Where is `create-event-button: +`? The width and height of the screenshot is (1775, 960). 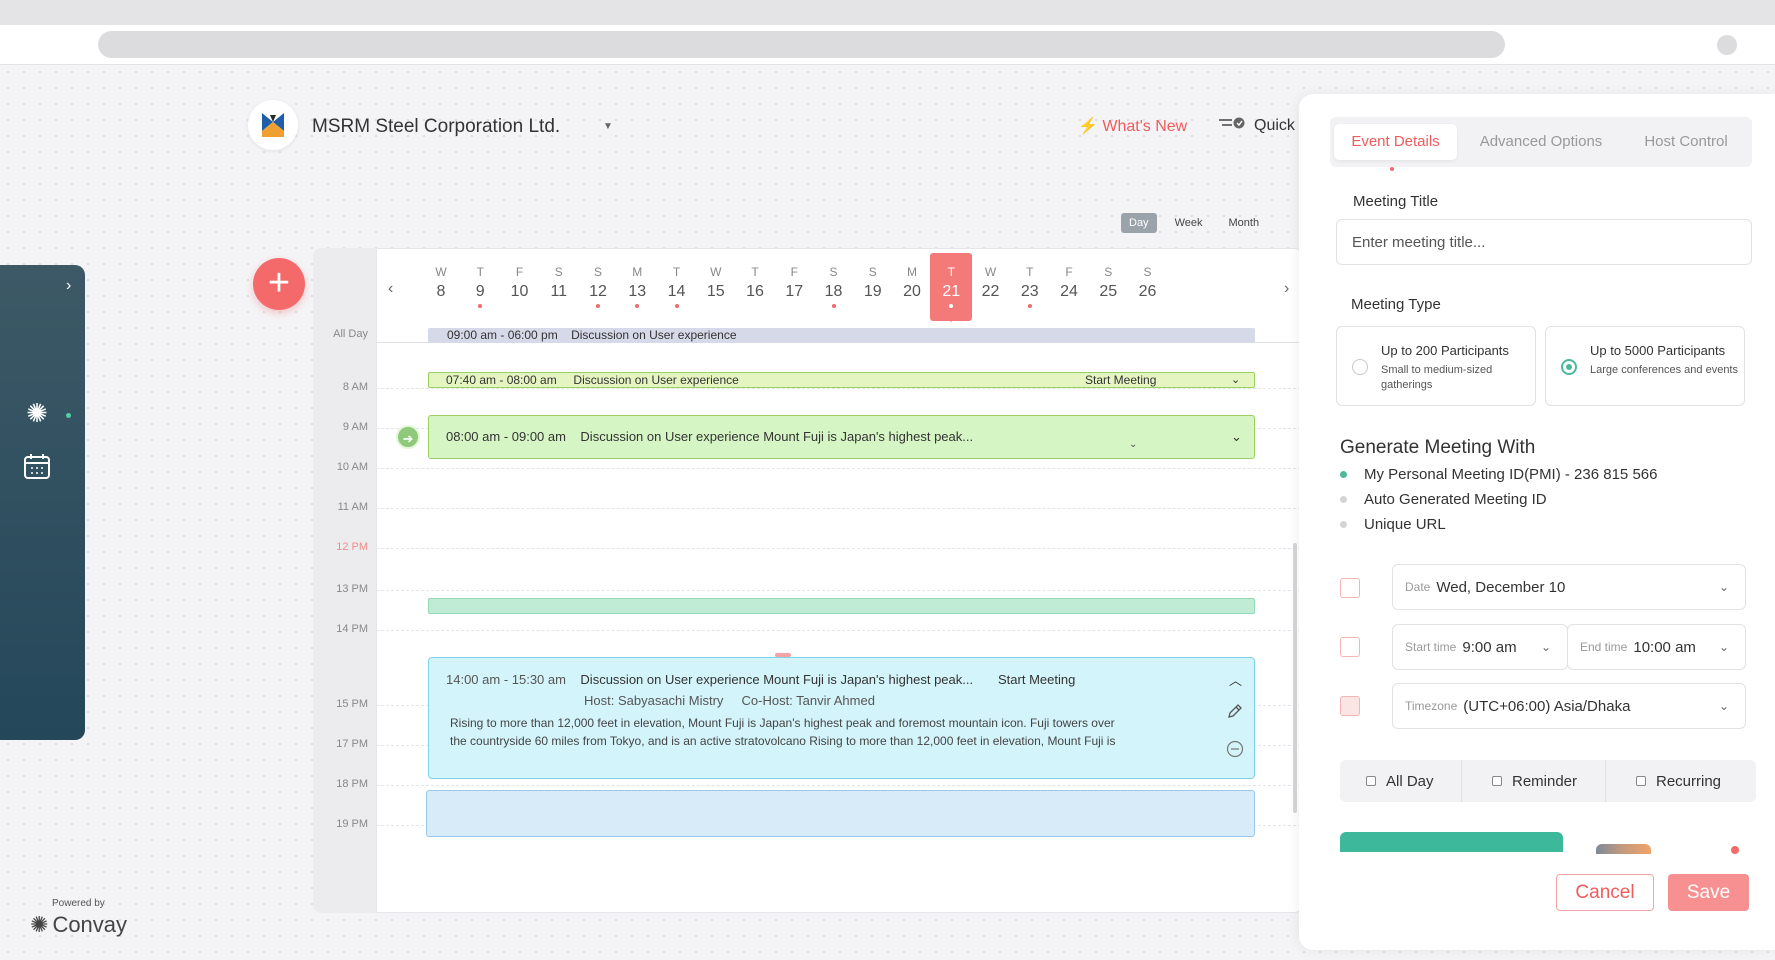
create-event-button: + is located at coordinates (279, 284).